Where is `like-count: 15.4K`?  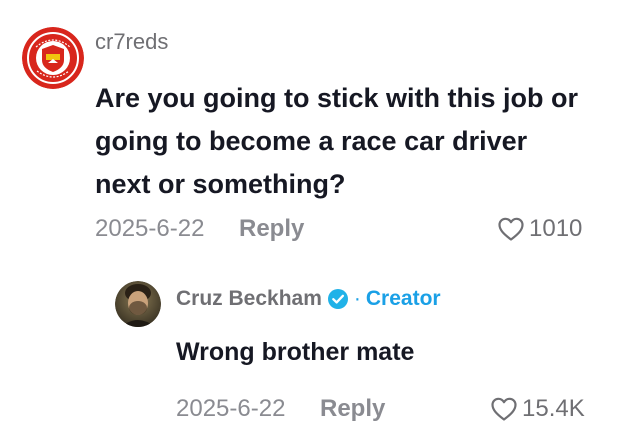
like-count: 15.4K is located at coordinates (553, 408).